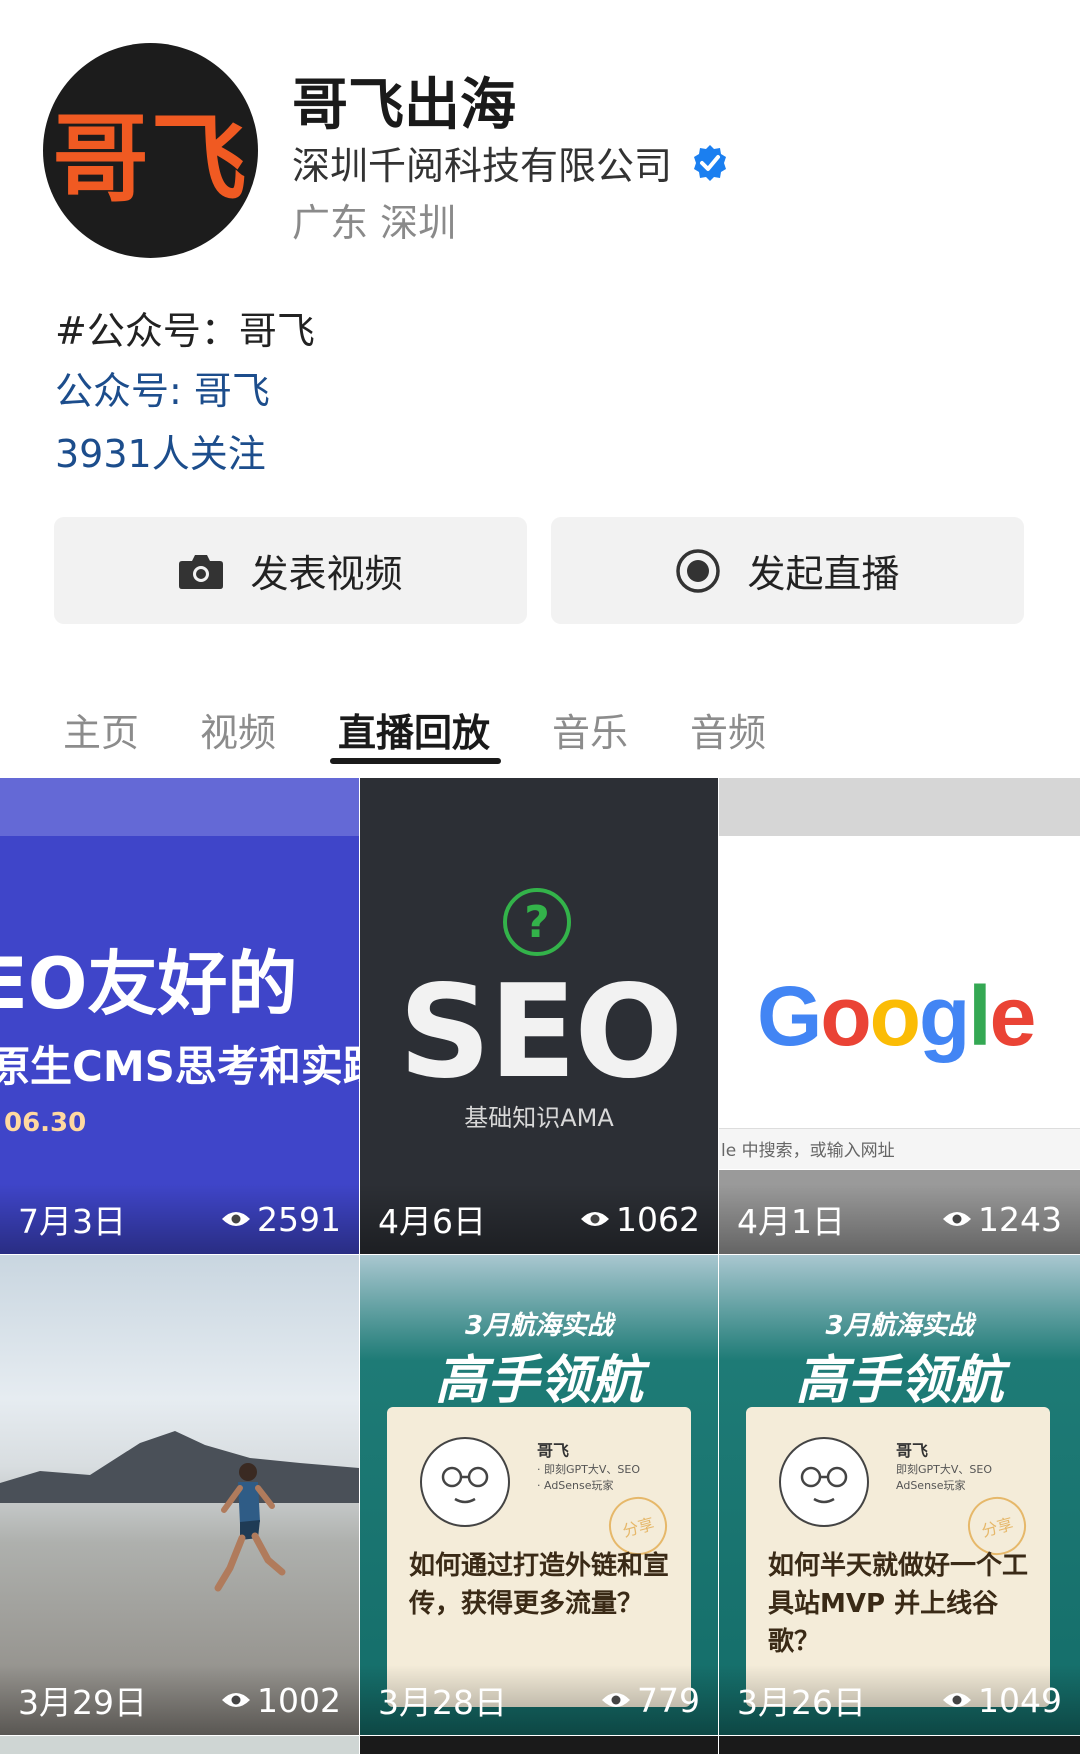 This screenshot has width=1080, height=1754. I want to click on tile-footer: 4月1日 1243, so click(899, 1219).